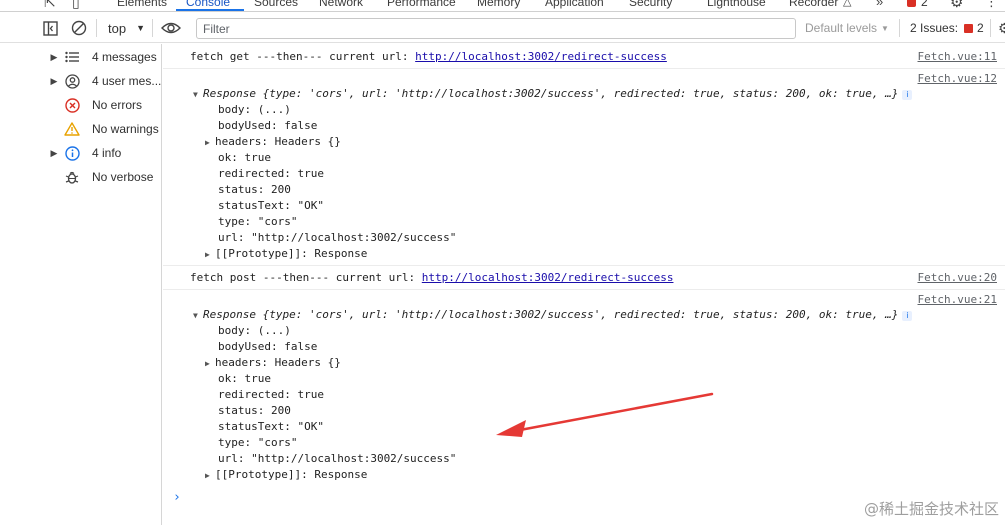  Describe the element at coordinates (79, 28) in the screenshot. I see `clear-console-icon` at that location.